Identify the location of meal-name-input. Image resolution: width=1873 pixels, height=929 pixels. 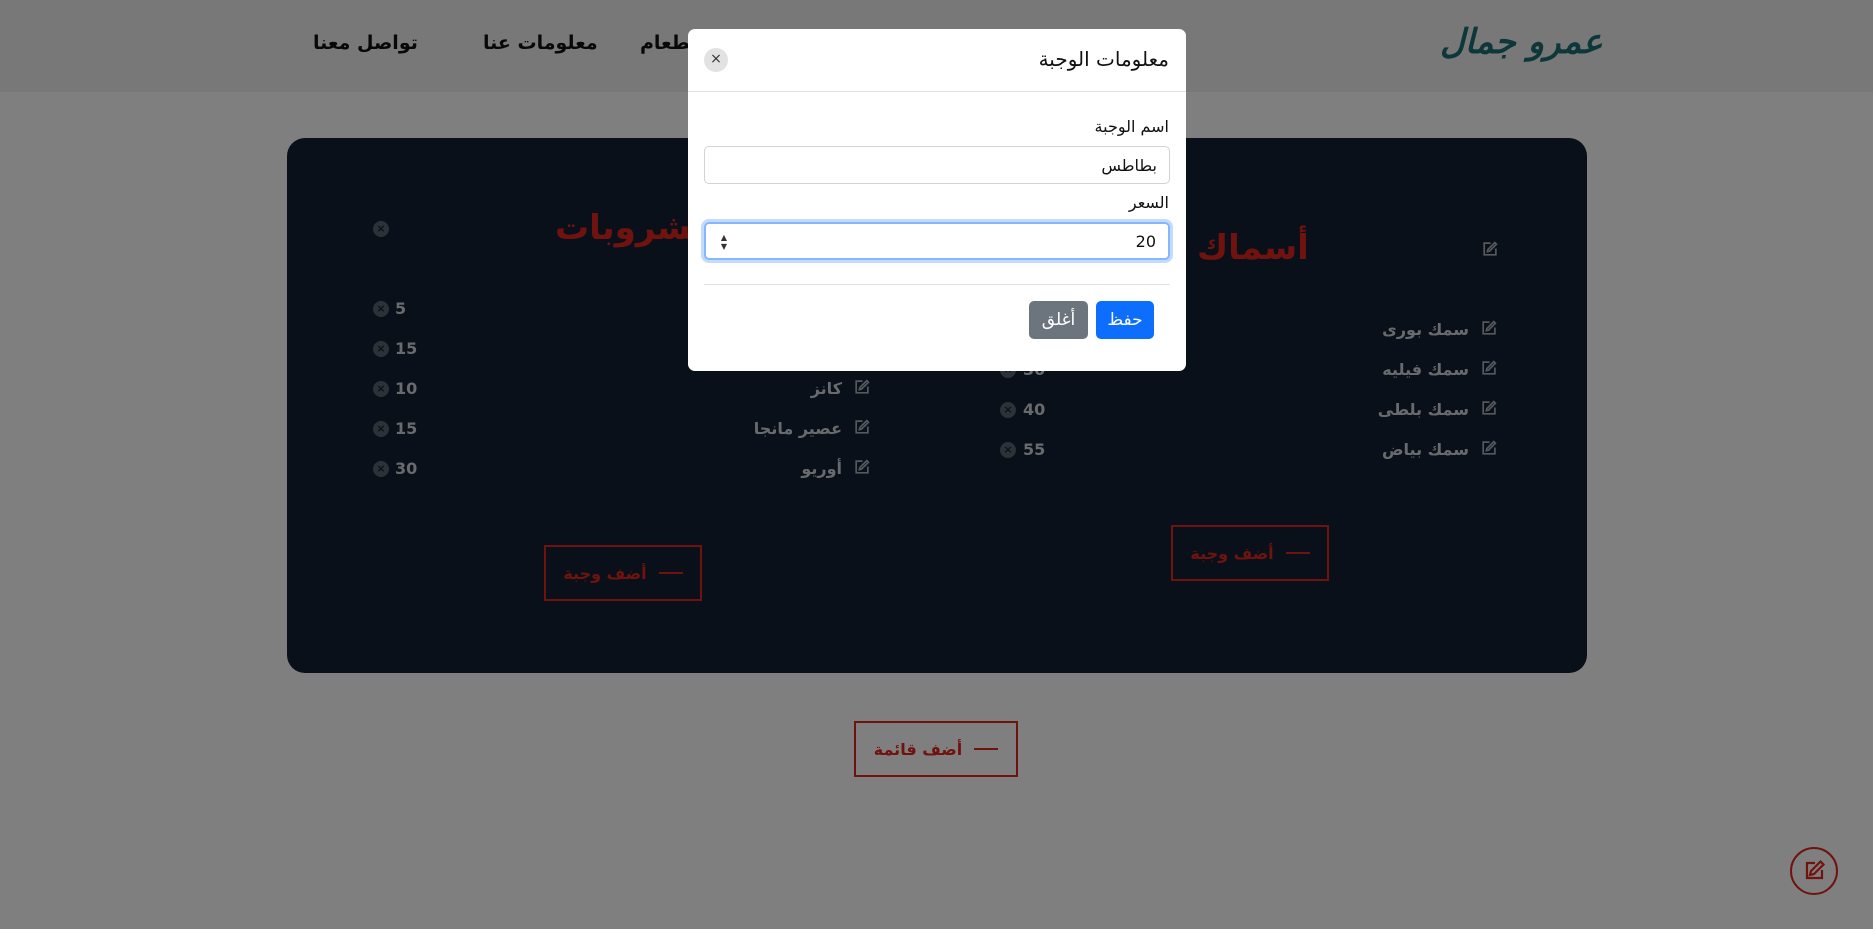
(937, 165).